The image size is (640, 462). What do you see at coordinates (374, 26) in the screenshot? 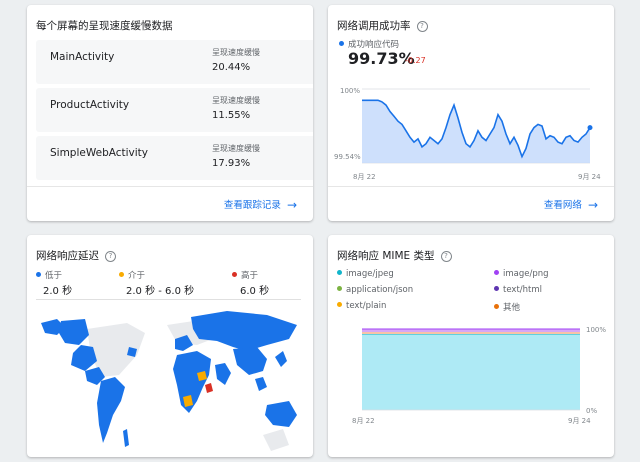
I see `success-rate-title-text: 网络调用成功率` at bounding box center [374, 26].